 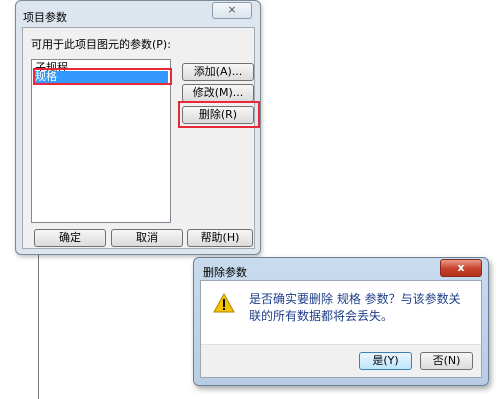 What do you see at coordinates (70, 238) in the screenshot?
I see `ok-button: 确定` at bounding box center [70, 238].